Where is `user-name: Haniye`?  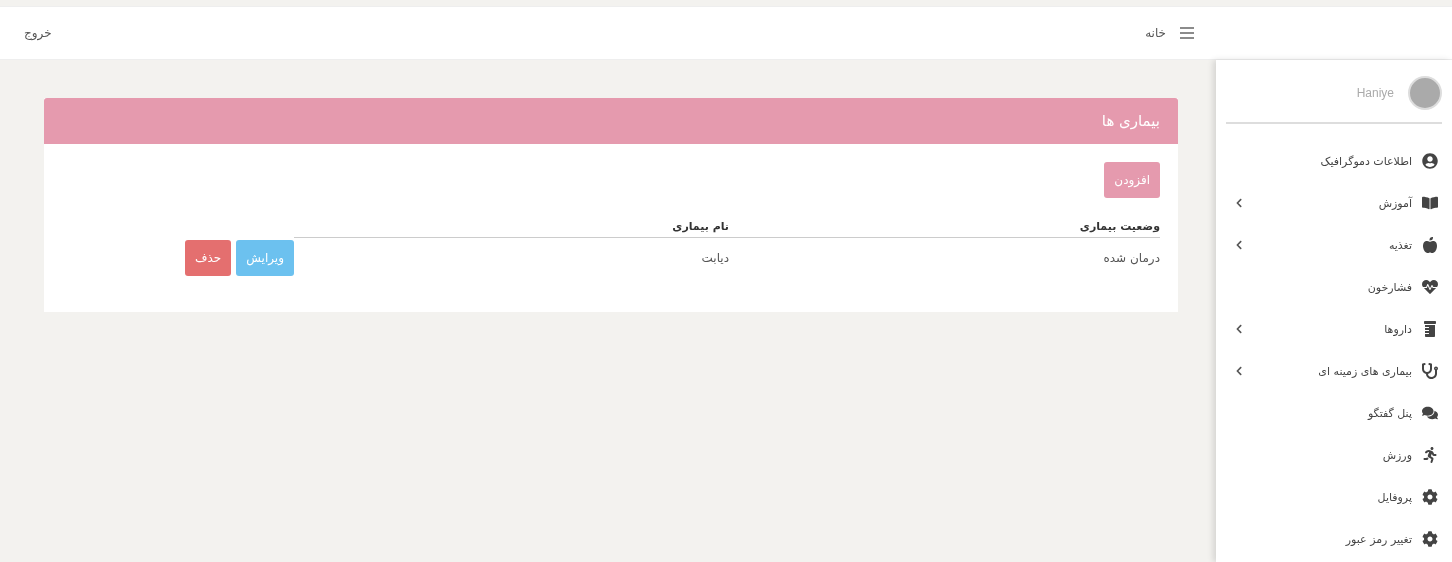 user-name: Haniye is located at coordinates (1375, 93).